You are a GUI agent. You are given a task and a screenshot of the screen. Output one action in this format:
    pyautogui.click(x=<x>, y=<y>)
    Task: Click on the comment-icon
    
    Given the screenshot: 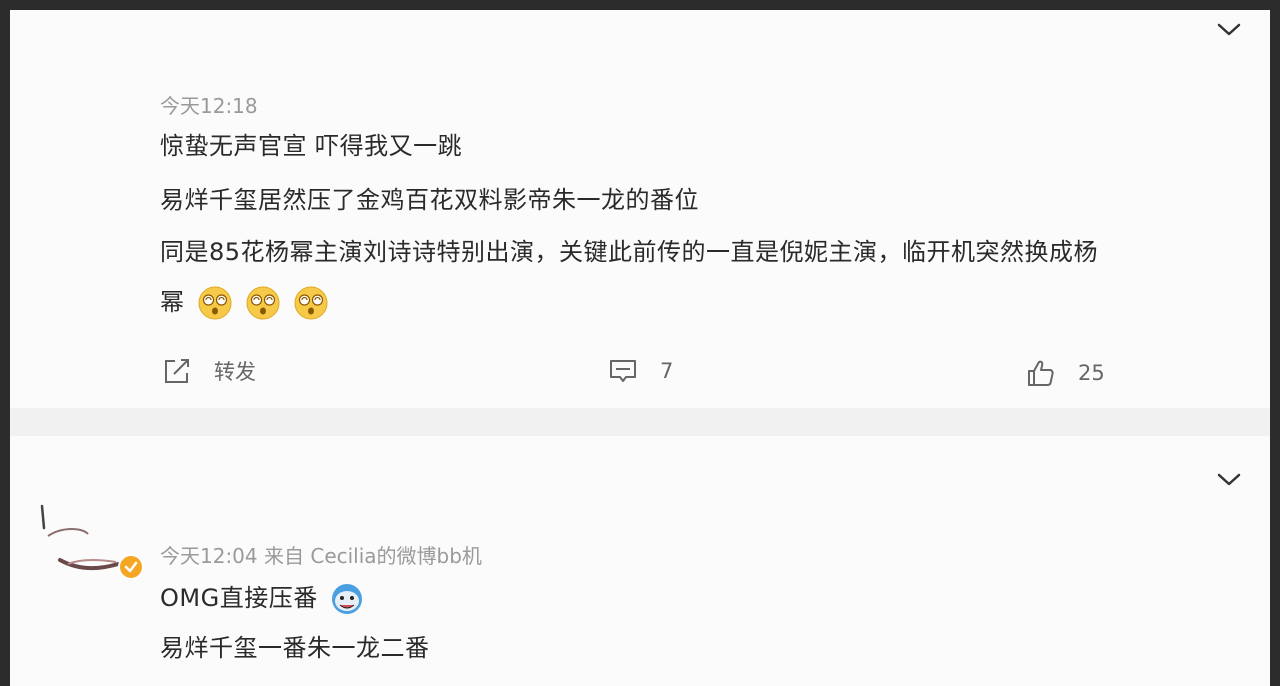 What is the action you would take?
    pyautogui.click(x=623, y=371)
    